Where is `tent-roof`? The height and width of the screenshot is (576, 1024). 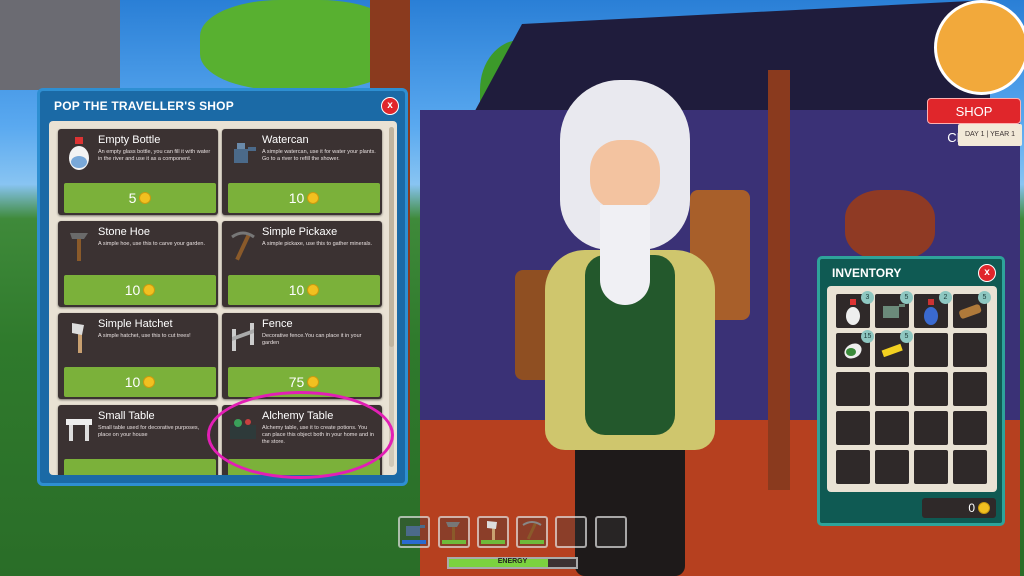
tent-roof is located at coordinates (730, 60).